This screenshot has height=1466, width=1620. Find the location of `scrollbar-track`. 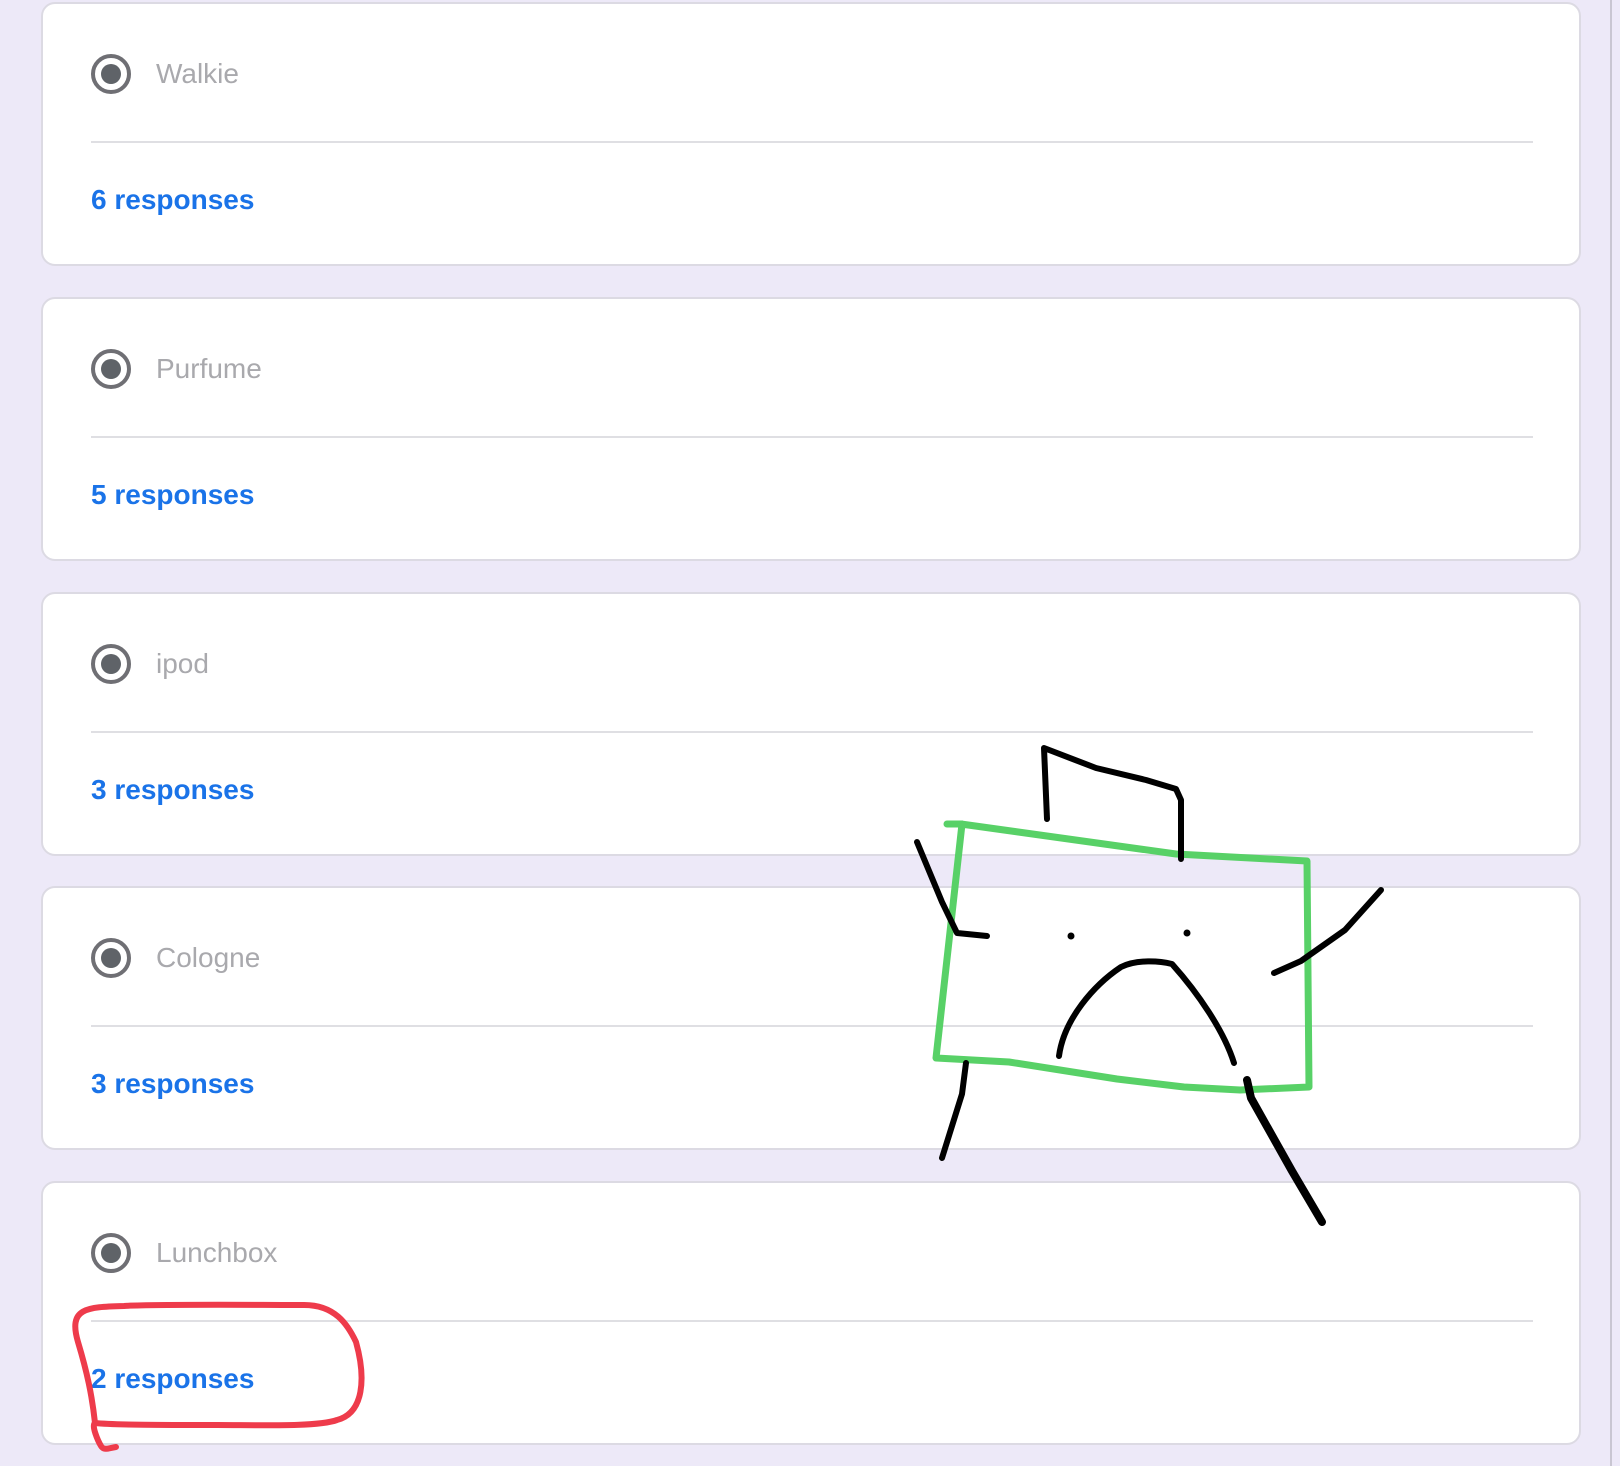

scrollbar-track is located at coordinates (1613, 733).